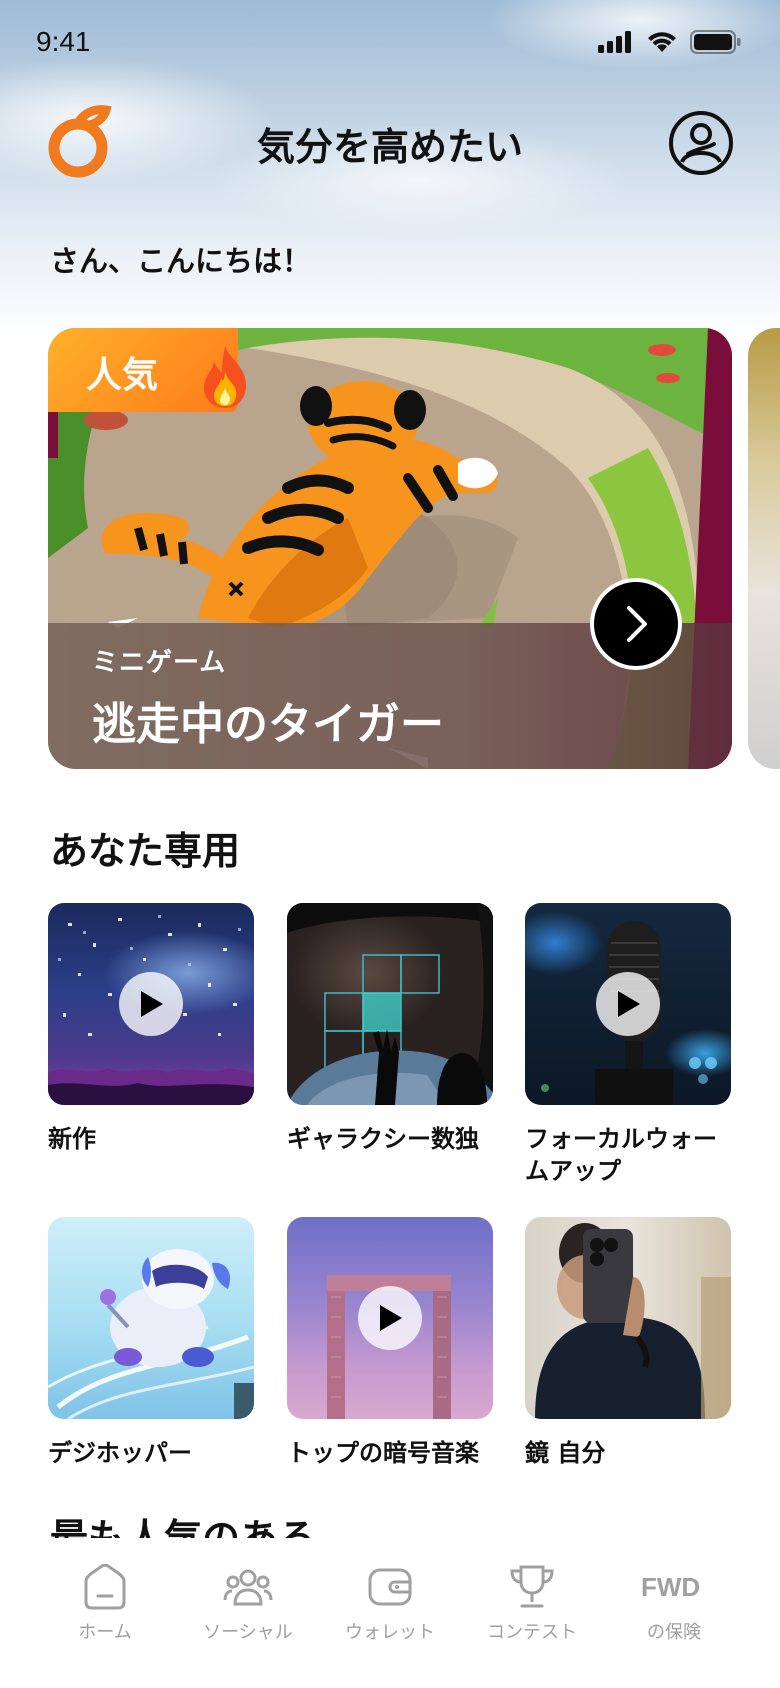 This screenshot has width=780, height=1688. I want to click on signal-icon, so click(614, 42).